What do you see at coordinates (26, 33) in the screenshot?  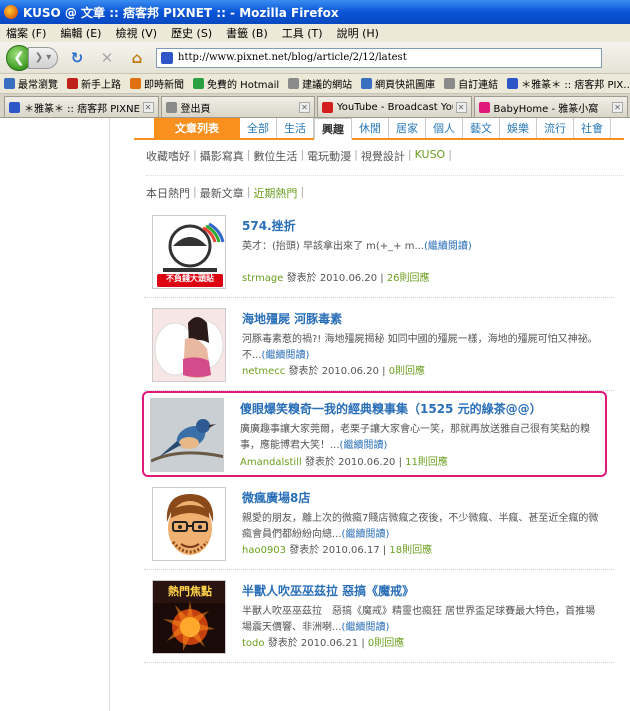 I see `menu-file: 檔案 (F)` at bounding box center [26, 33].